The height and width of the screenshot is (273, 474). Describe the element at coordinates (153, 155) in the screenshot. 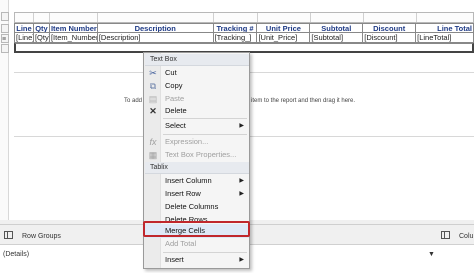

I see `properties-icon: ▦` at that location.